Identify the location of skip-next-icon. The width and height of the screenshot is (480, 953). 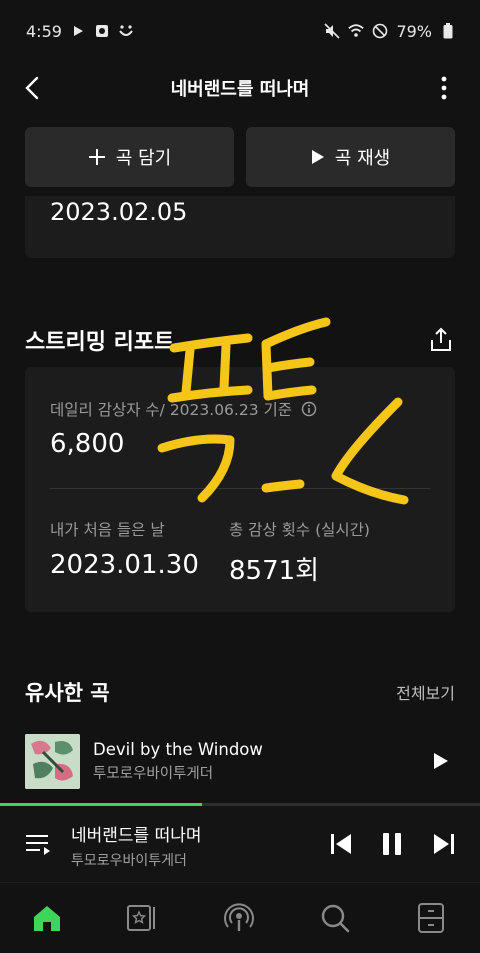
(444, 844).